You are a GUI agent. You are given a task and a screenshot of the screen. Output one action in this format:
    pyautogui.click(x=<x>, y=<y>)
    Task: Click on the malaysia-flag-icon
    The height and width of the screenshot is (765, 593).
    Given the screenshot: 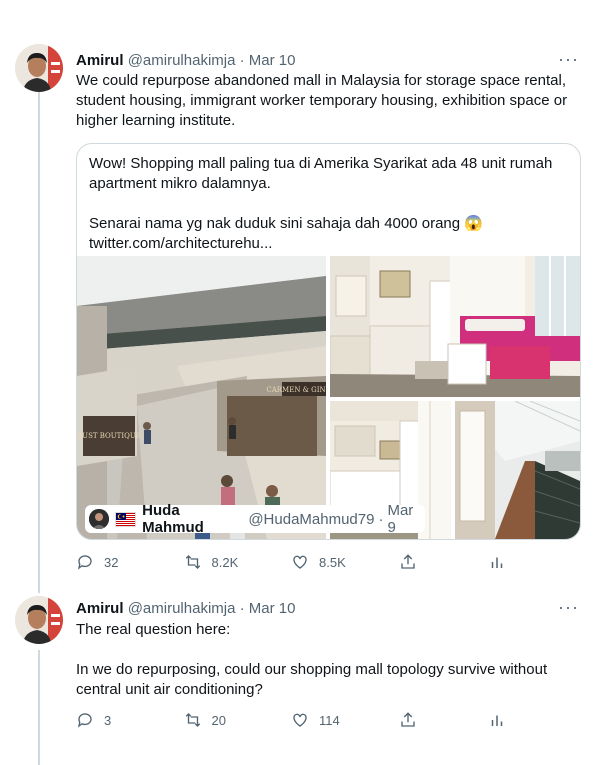 What is the action you would take?
    pyautogui.click(x=125, y=519)
    